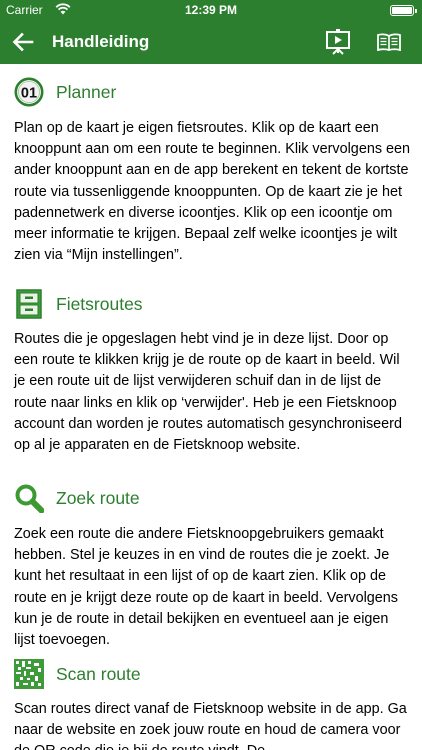  I want to click on section-title-zoek-route: Zoek route, so click(98, 498).